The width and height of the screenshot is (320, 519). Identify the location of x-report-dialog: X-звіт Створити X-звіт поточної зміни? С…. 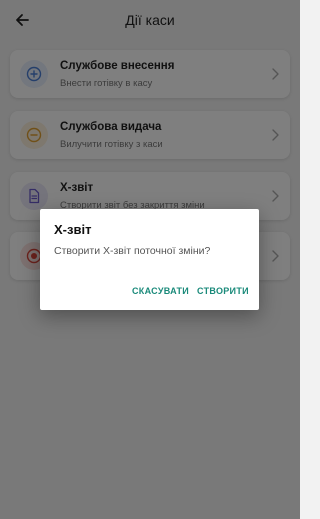
(149, 259).